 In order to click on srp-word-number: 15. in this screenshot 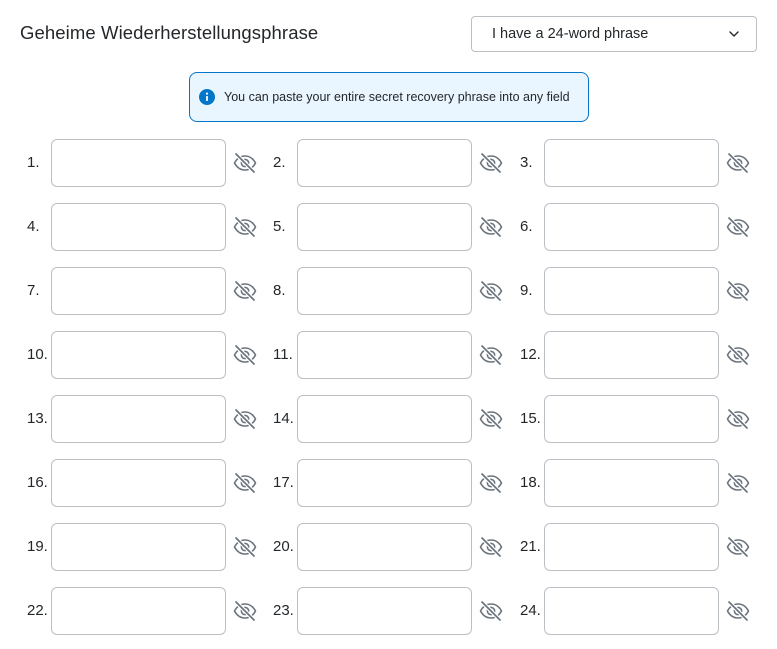, I will do `click(530, 418)`.